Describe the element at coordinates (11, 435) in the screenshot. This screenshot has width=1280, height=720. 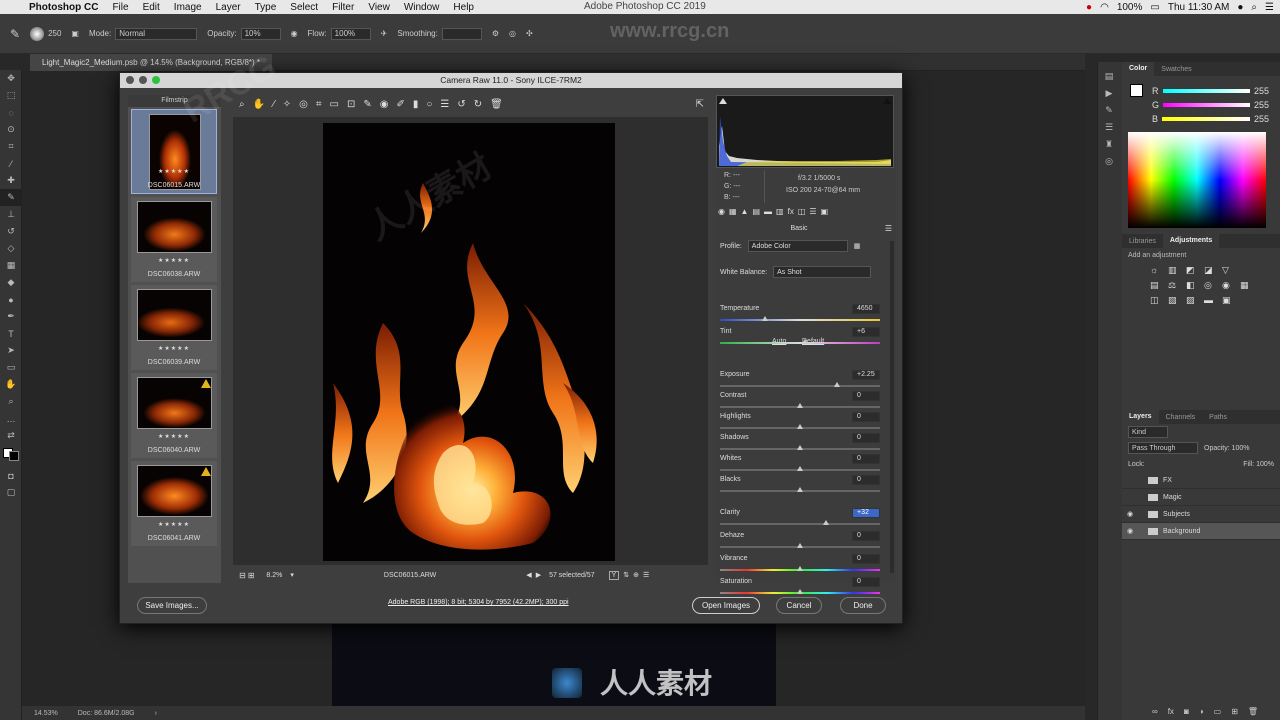
I see `swap-colors-icon: ⇄` at that location.